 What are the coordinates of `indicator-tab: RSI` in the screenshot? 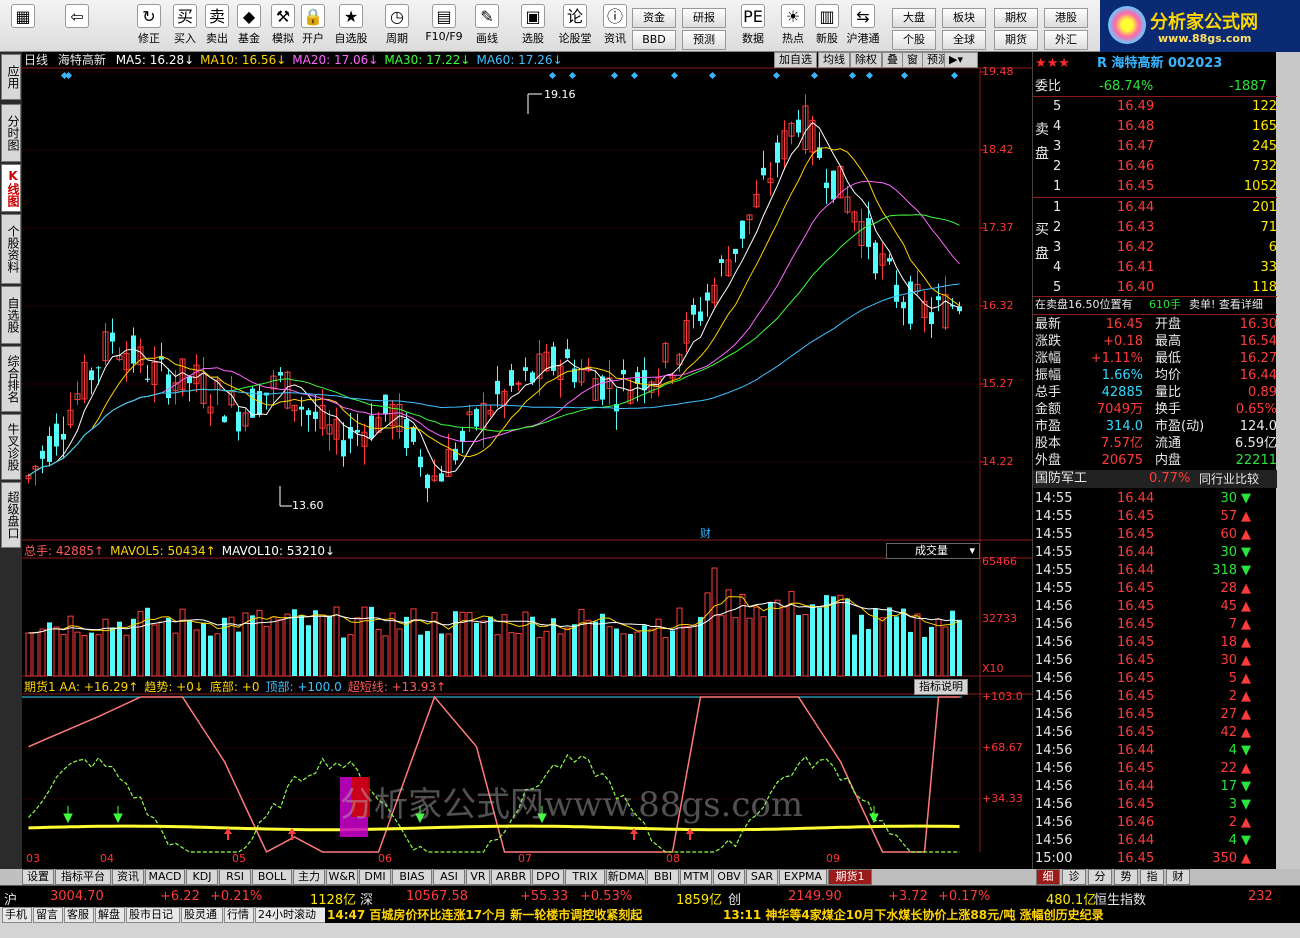 It's located at (235, 877).